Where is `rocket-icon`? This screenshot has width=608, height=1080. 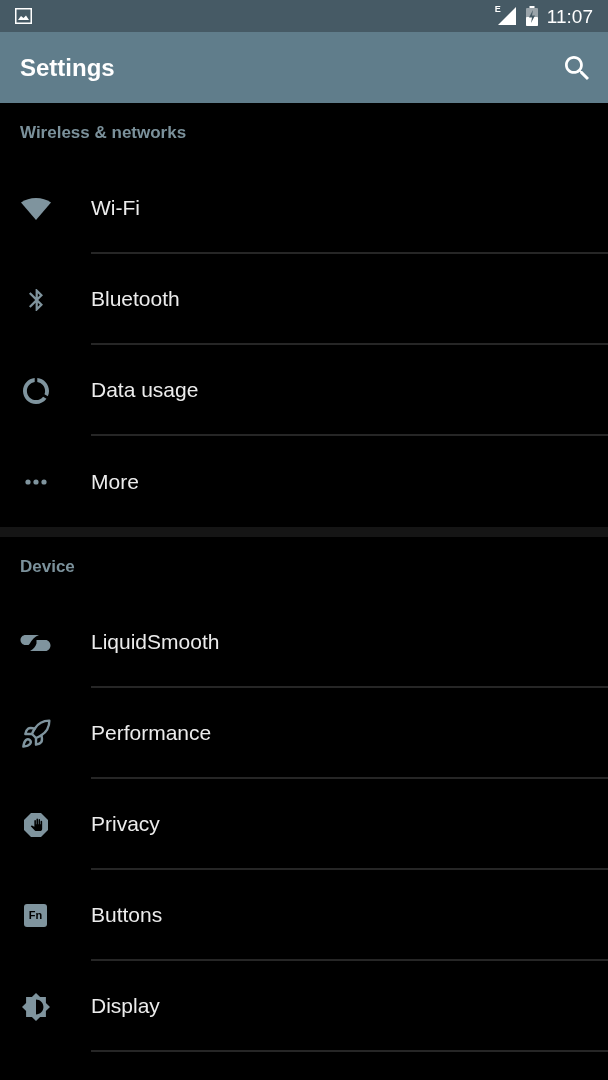 rocket-icon is located at coordinates (35, 733).